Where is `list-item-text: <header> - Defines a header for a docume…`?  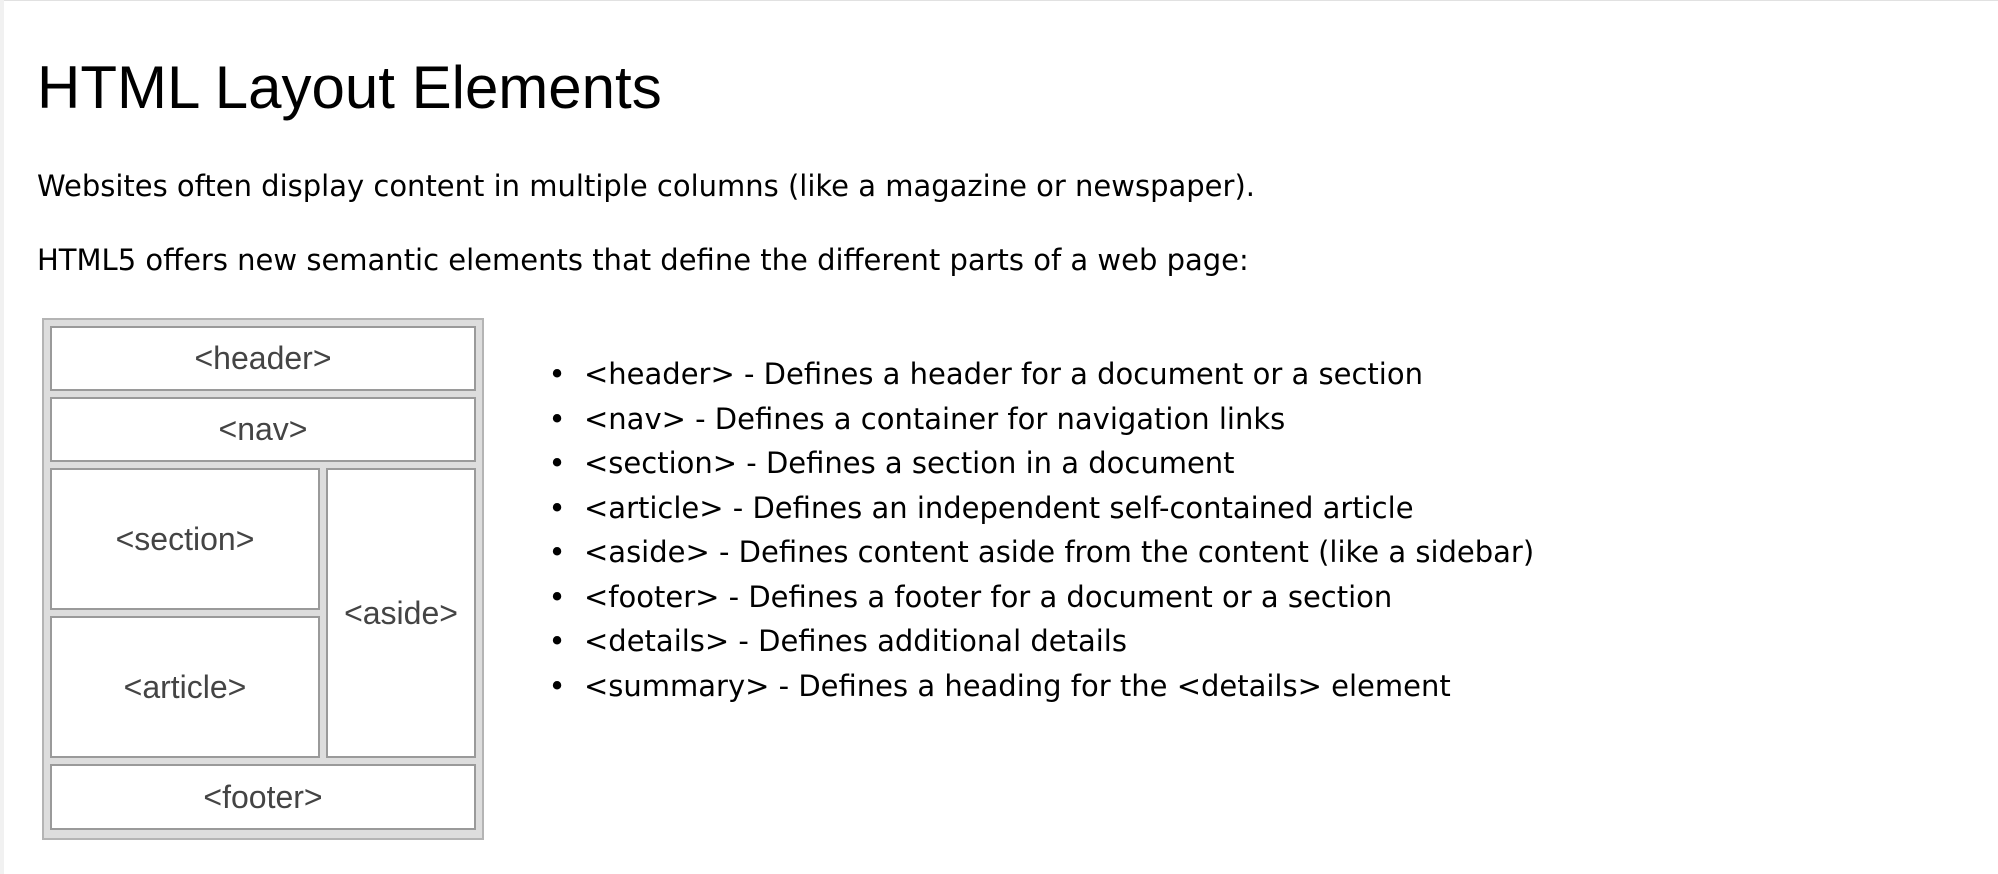
list-item-text: <header> - Defines a header for a docume… is located at coordinates (1003, 374).